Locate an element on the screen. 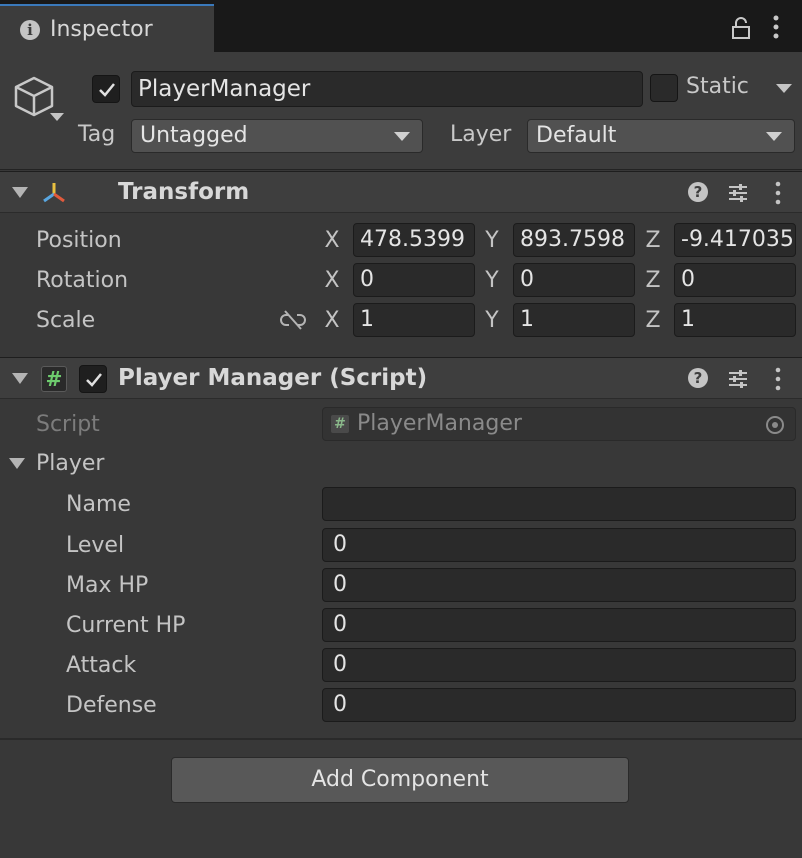 This screenshot has width=802, height=858. scale-x-label: X is located at coordinates (332, 320).